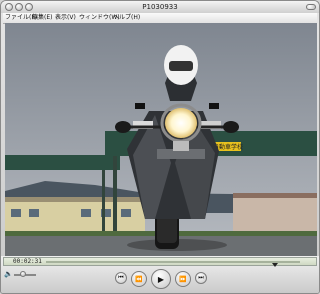 The image size is (320, 294). I want to click on play-icon: ▶, so click(161, 279).